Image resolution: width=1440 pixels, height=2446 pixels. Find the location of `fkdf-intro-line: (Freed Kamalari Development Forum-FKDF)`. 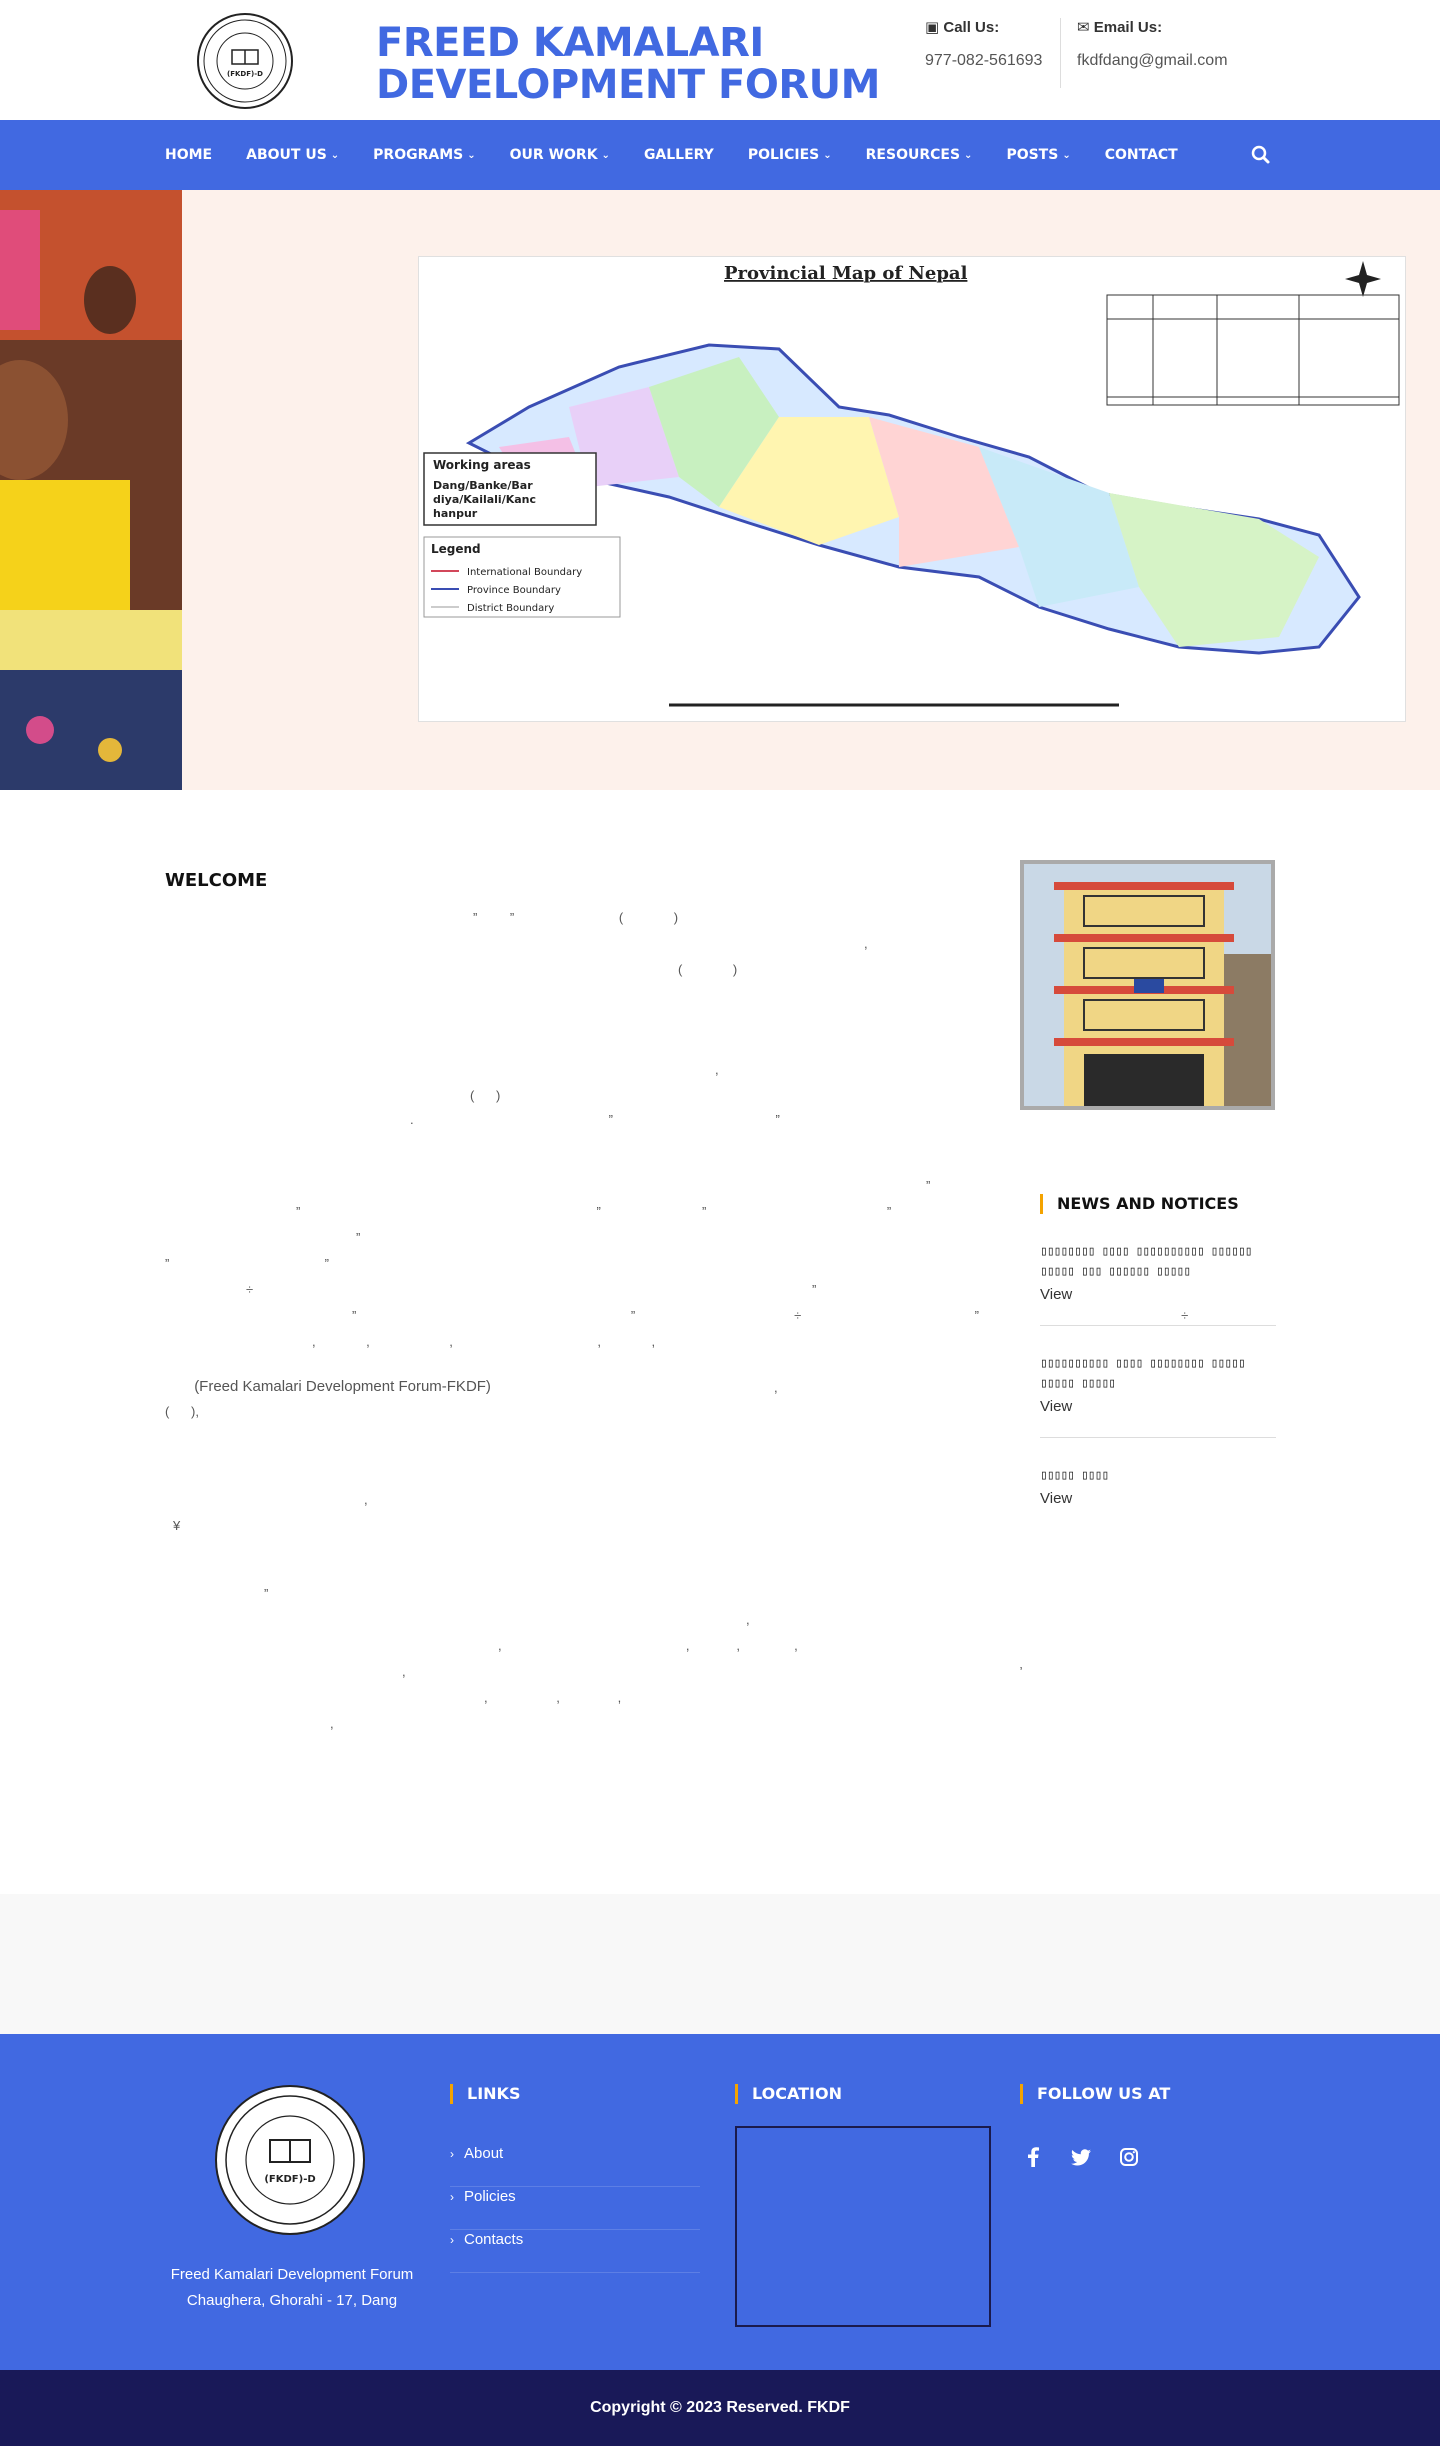

fkdf-intro-line: (Freed Kamalari Development Forum-FKDF) is located at coordinates (328, 1387).